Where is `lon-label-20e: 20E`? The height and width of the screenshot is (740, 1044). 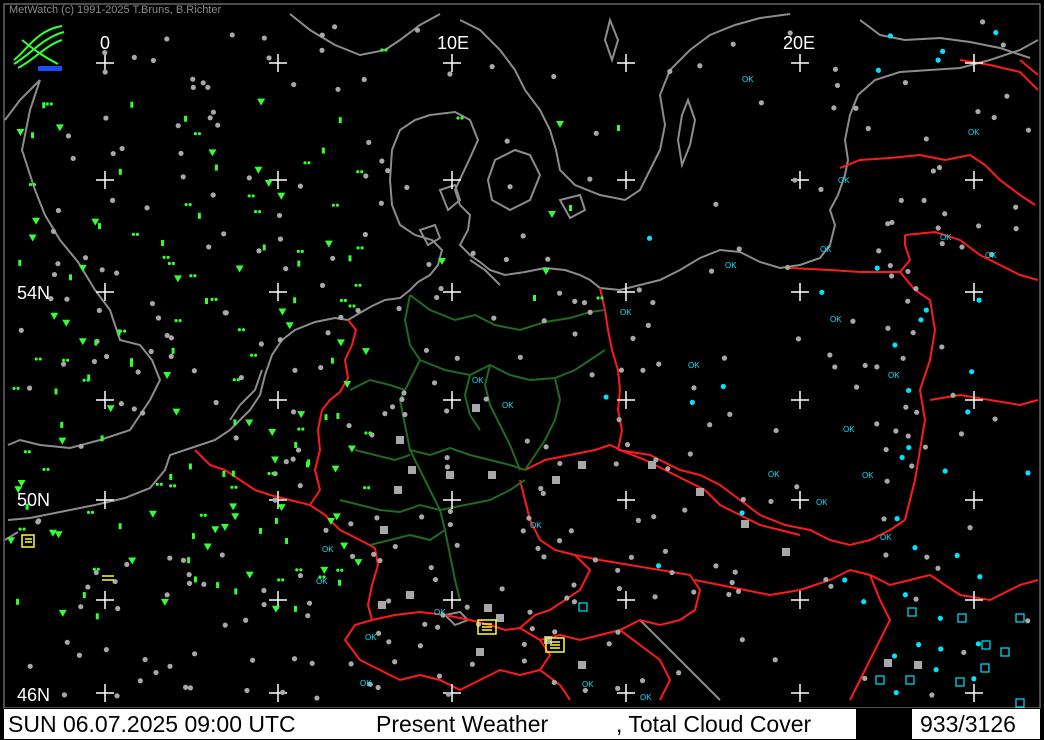 lon-label-20e: 20E is located at coordinates (799, 43).